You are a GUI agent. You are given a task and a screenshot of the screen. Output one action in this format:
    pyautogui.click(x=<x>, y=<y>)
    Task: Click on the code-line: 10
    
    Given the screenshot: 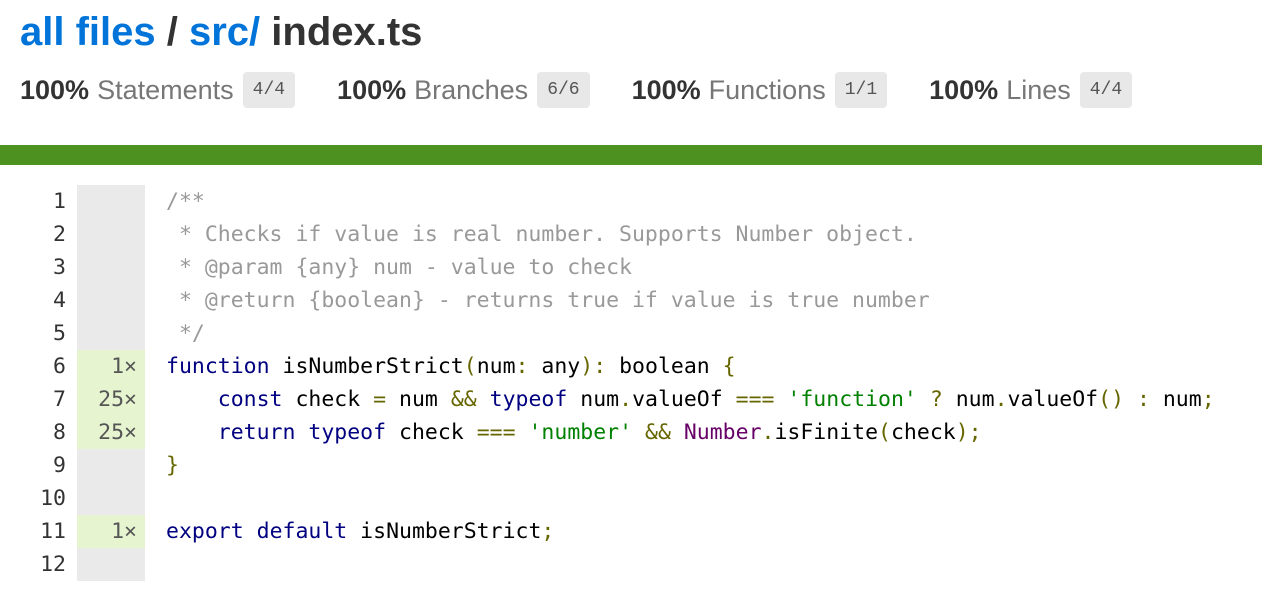 What is the action you would take?
    pyautogui.click(x=607, y=498)
    